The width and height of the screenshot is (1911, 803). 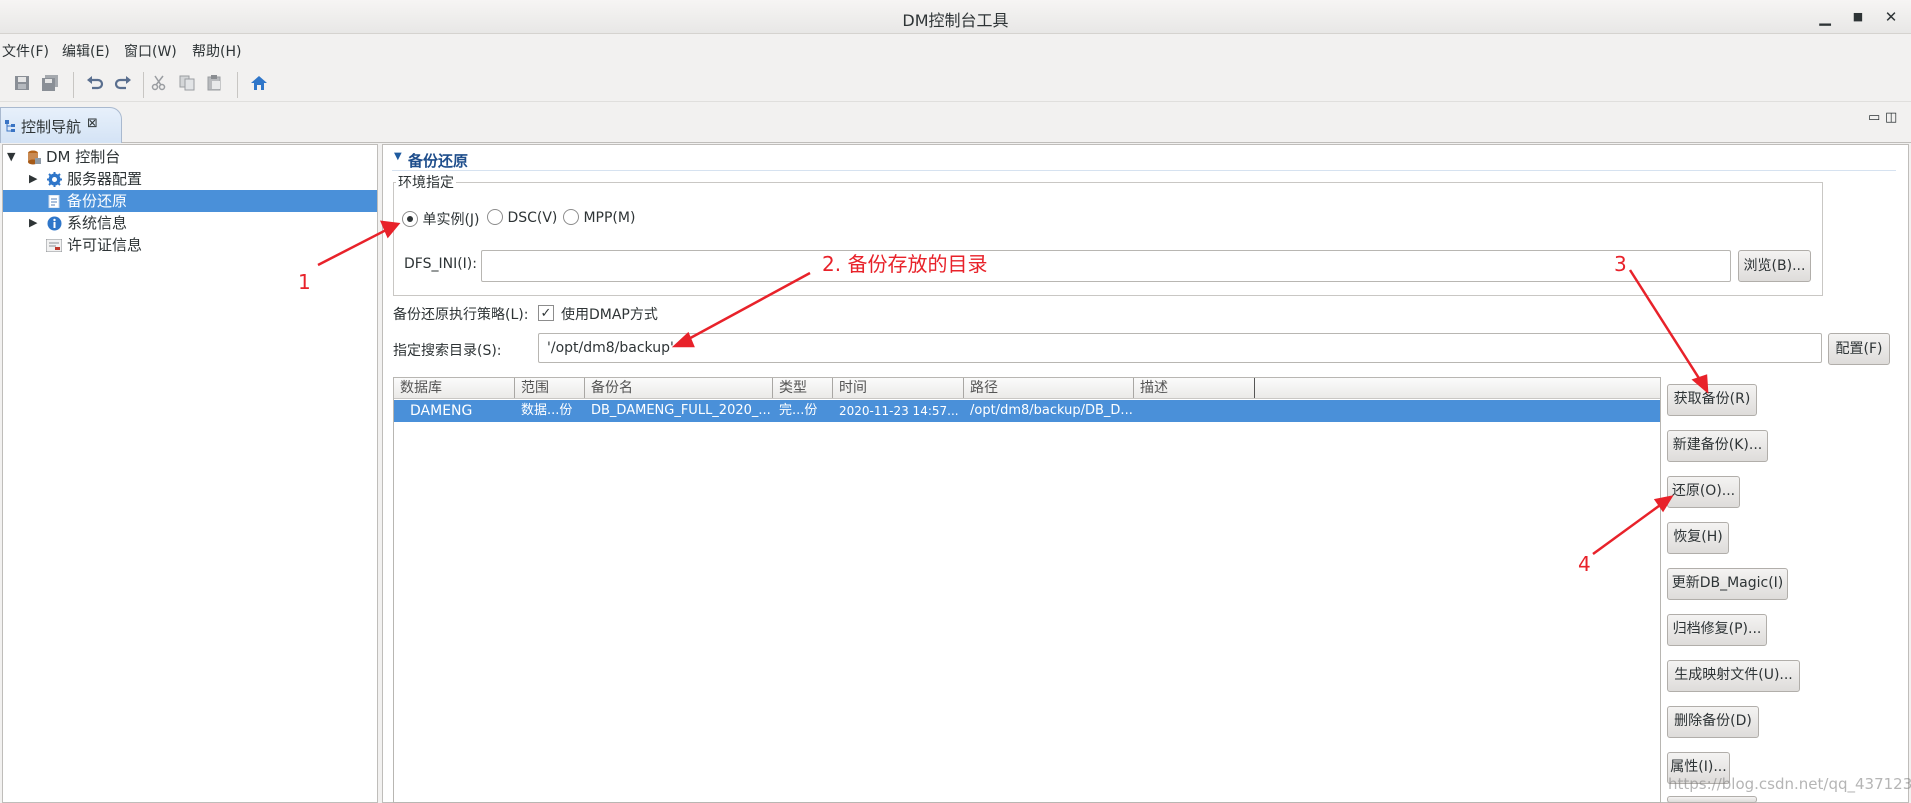 I want to click on arrow-2-head, so click(x=683, y=339).